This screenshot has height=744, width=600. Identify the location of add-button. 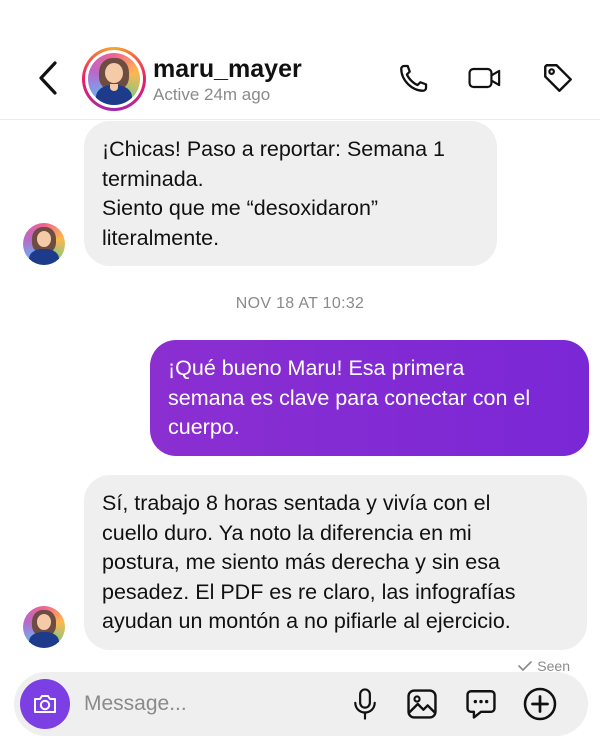
(540, 704).